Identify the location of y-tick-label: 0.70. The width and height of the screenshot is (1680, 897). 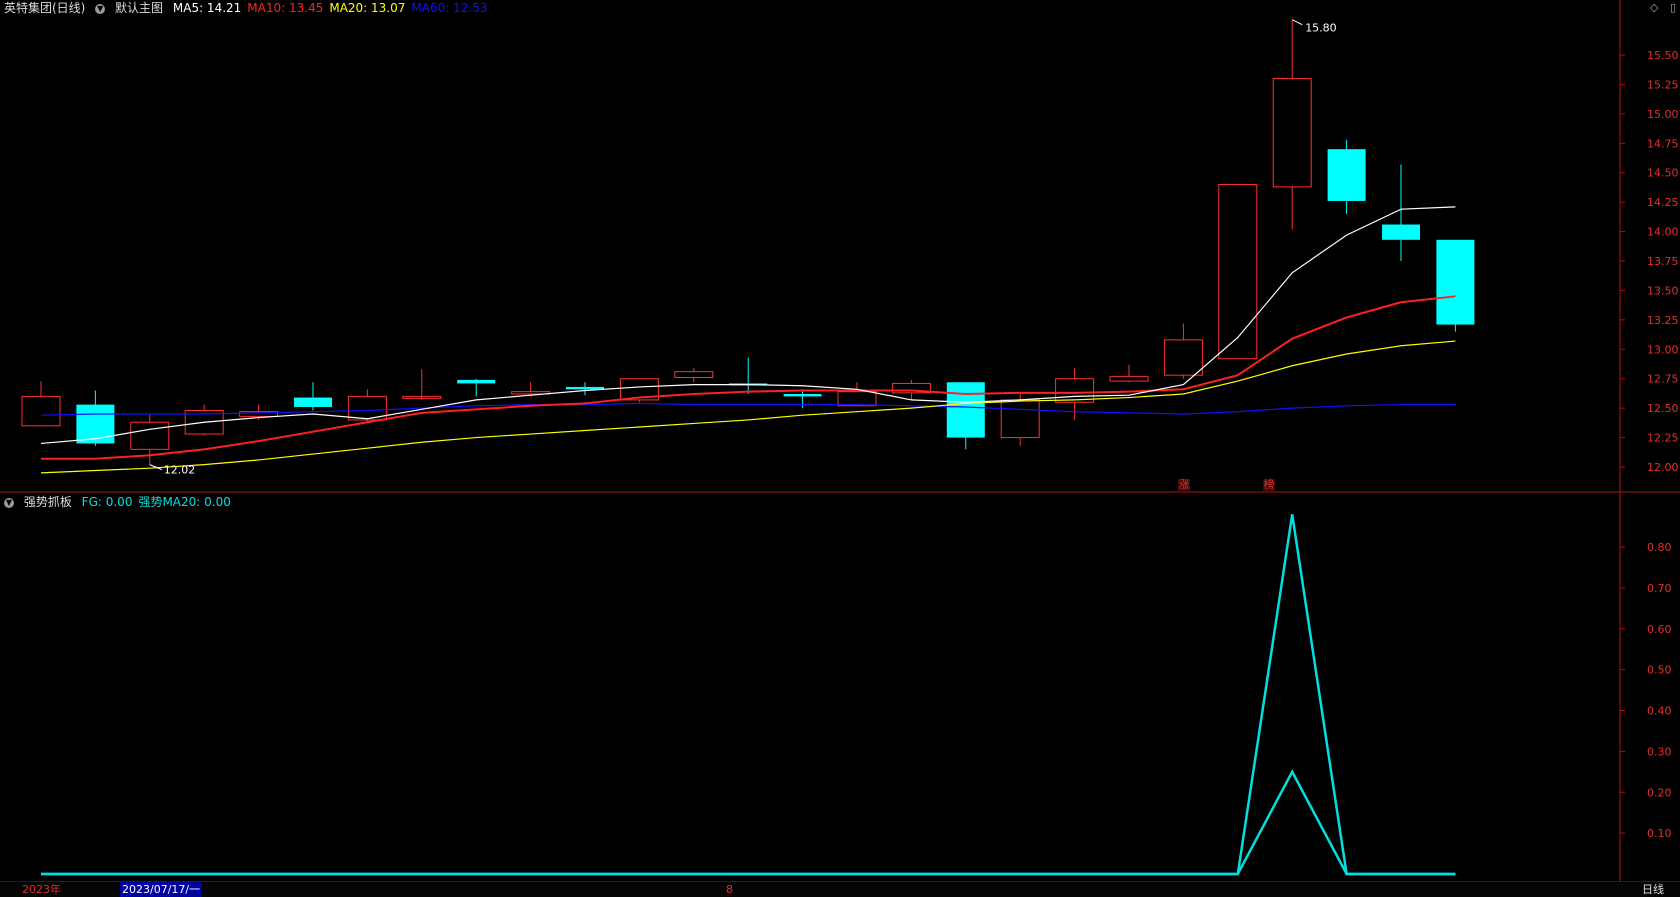
(1659, 588).